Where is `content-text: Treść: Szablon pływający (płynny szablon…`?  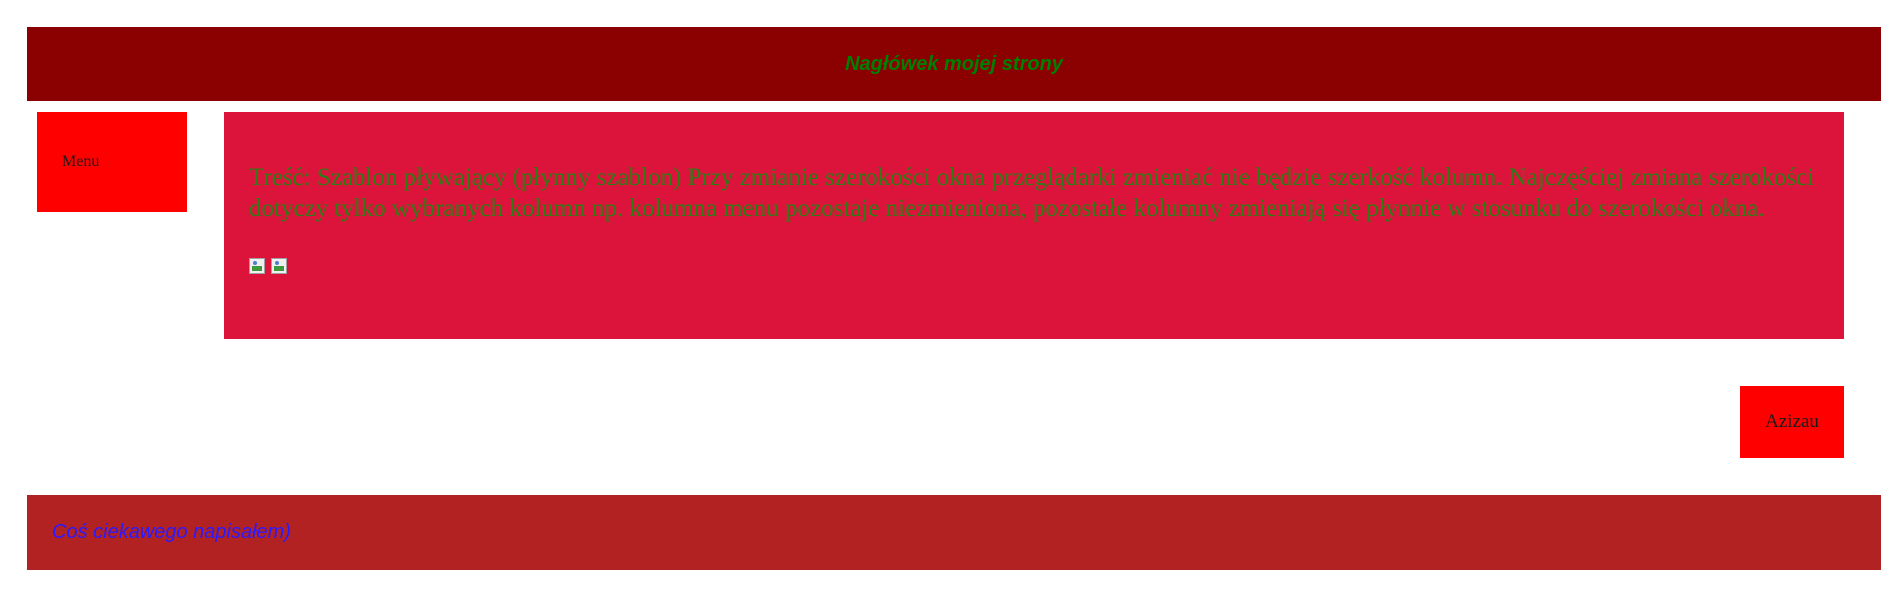 content-text: Treść: Szablon pływający (płynny szablon… is located at coordinates (1032, 193).